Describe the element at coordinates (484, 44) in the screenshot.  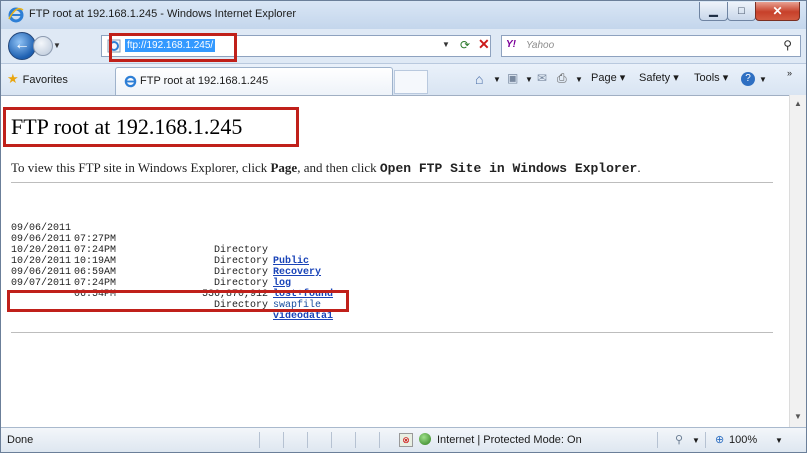
I see `stop-icon: ✕` at that location.